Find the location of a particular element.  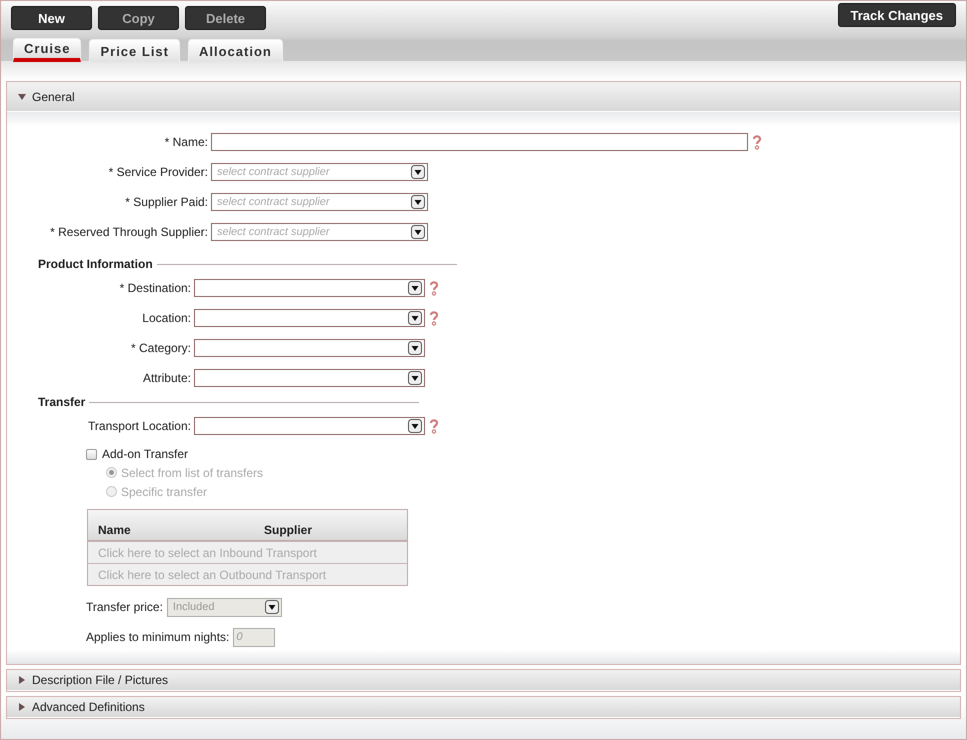

field-label: * Supplier Paid: is located at coordinates (166, 202).